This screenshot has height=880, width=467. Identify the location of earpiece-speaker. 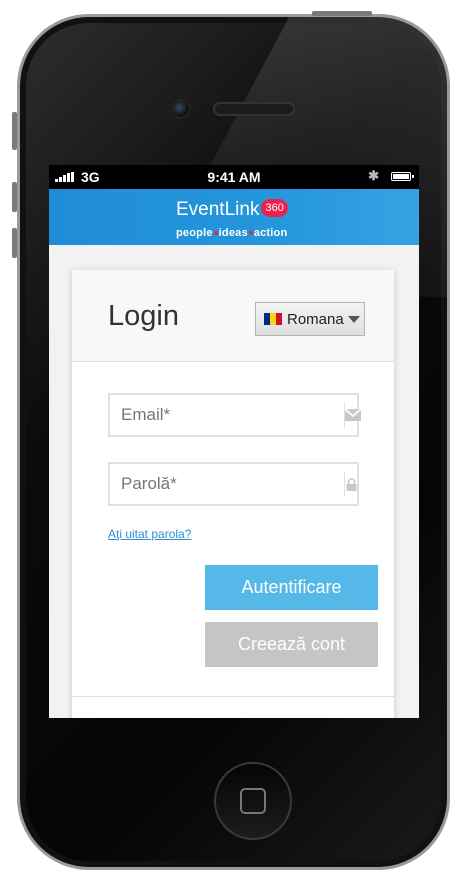
(254, 109).